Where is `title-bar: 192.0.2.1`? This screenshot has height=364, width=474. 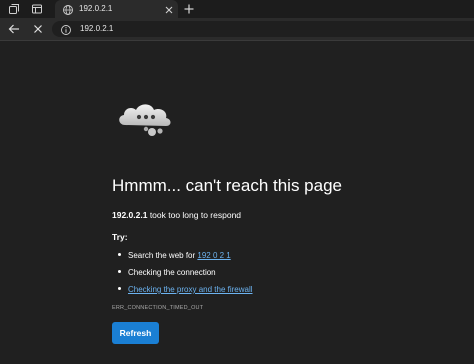 title-bar: 192.0.2.1 is located at coordinates (237, 9).